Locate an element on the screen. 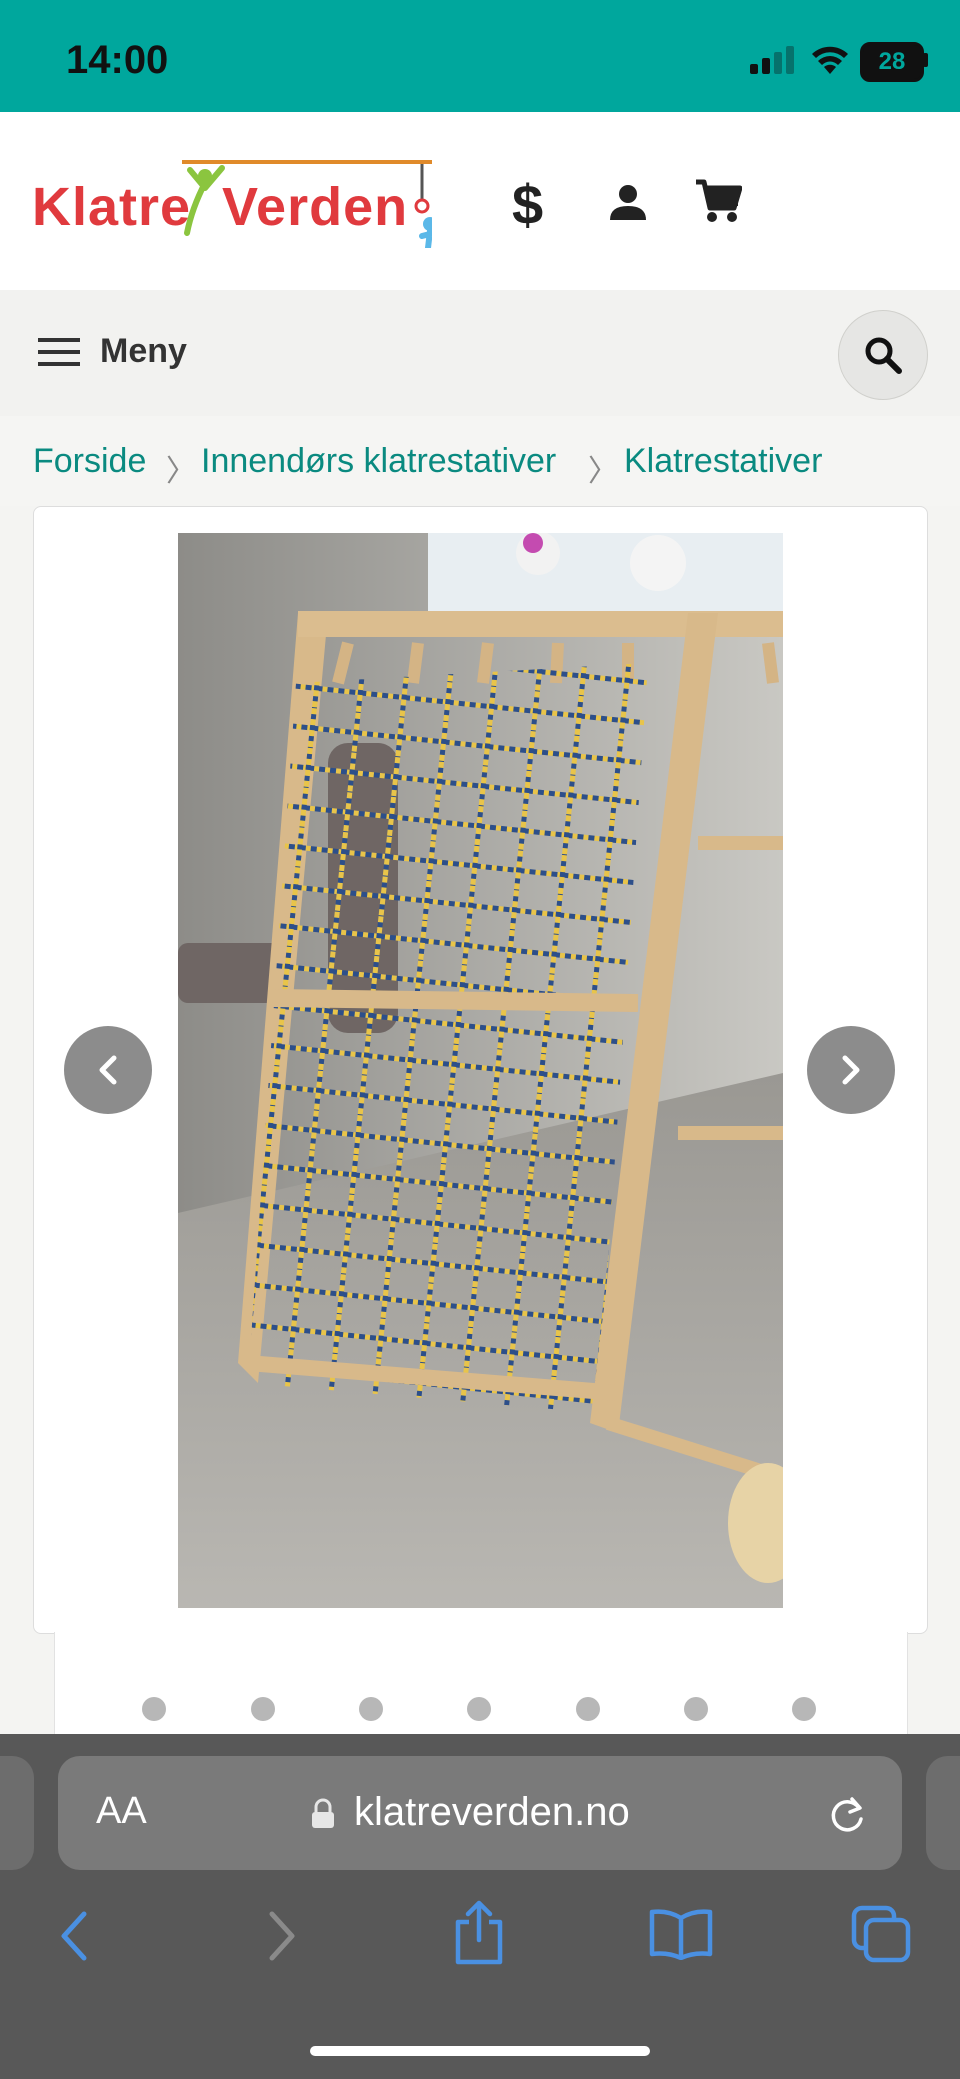 The height and width of the screenshot is (2079, 960). text-size-button: AA is located at coordinates (121, 1811).